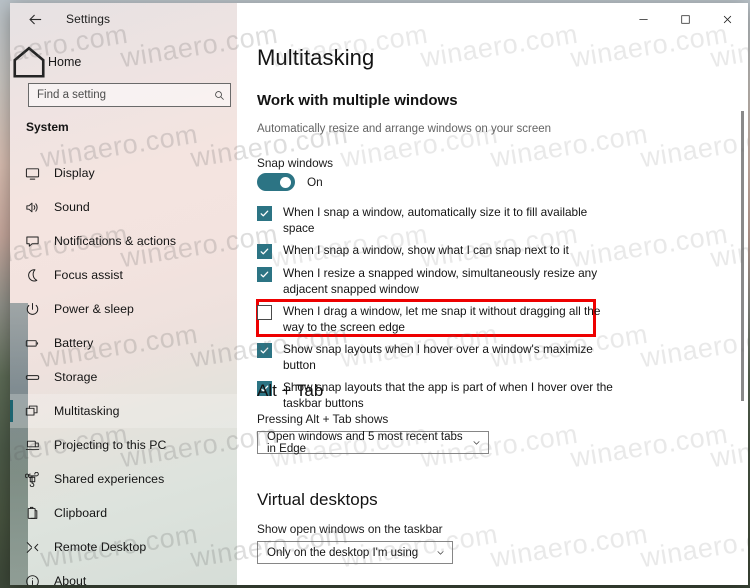 The width and height of the screenshot is (750, 588). Describe the element at coordinates (350, 529) in the screenshot. I see `virtual-desktops-field-label: Show open windows on the taskbar` at that location.